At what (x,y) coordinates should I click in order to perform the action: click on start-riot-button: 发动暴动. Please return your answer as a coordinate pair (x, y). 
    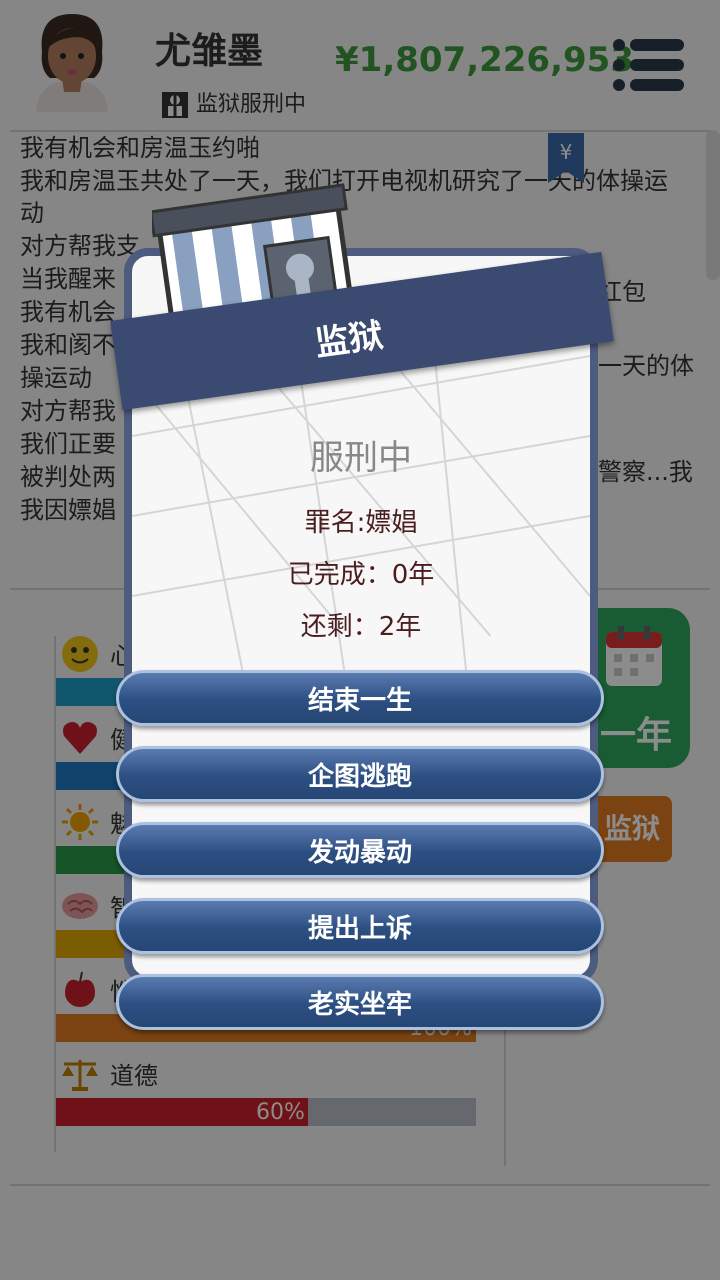
    Looking at the image, I should click on (360, 850).